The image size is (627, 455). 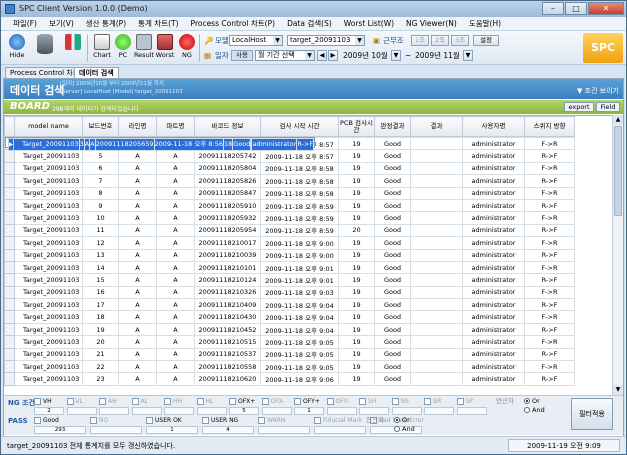 What do you see at coordinates (322, 55) in the screenshot?
I see `prev-month-button: ◀` at bounding box center [322, 55].